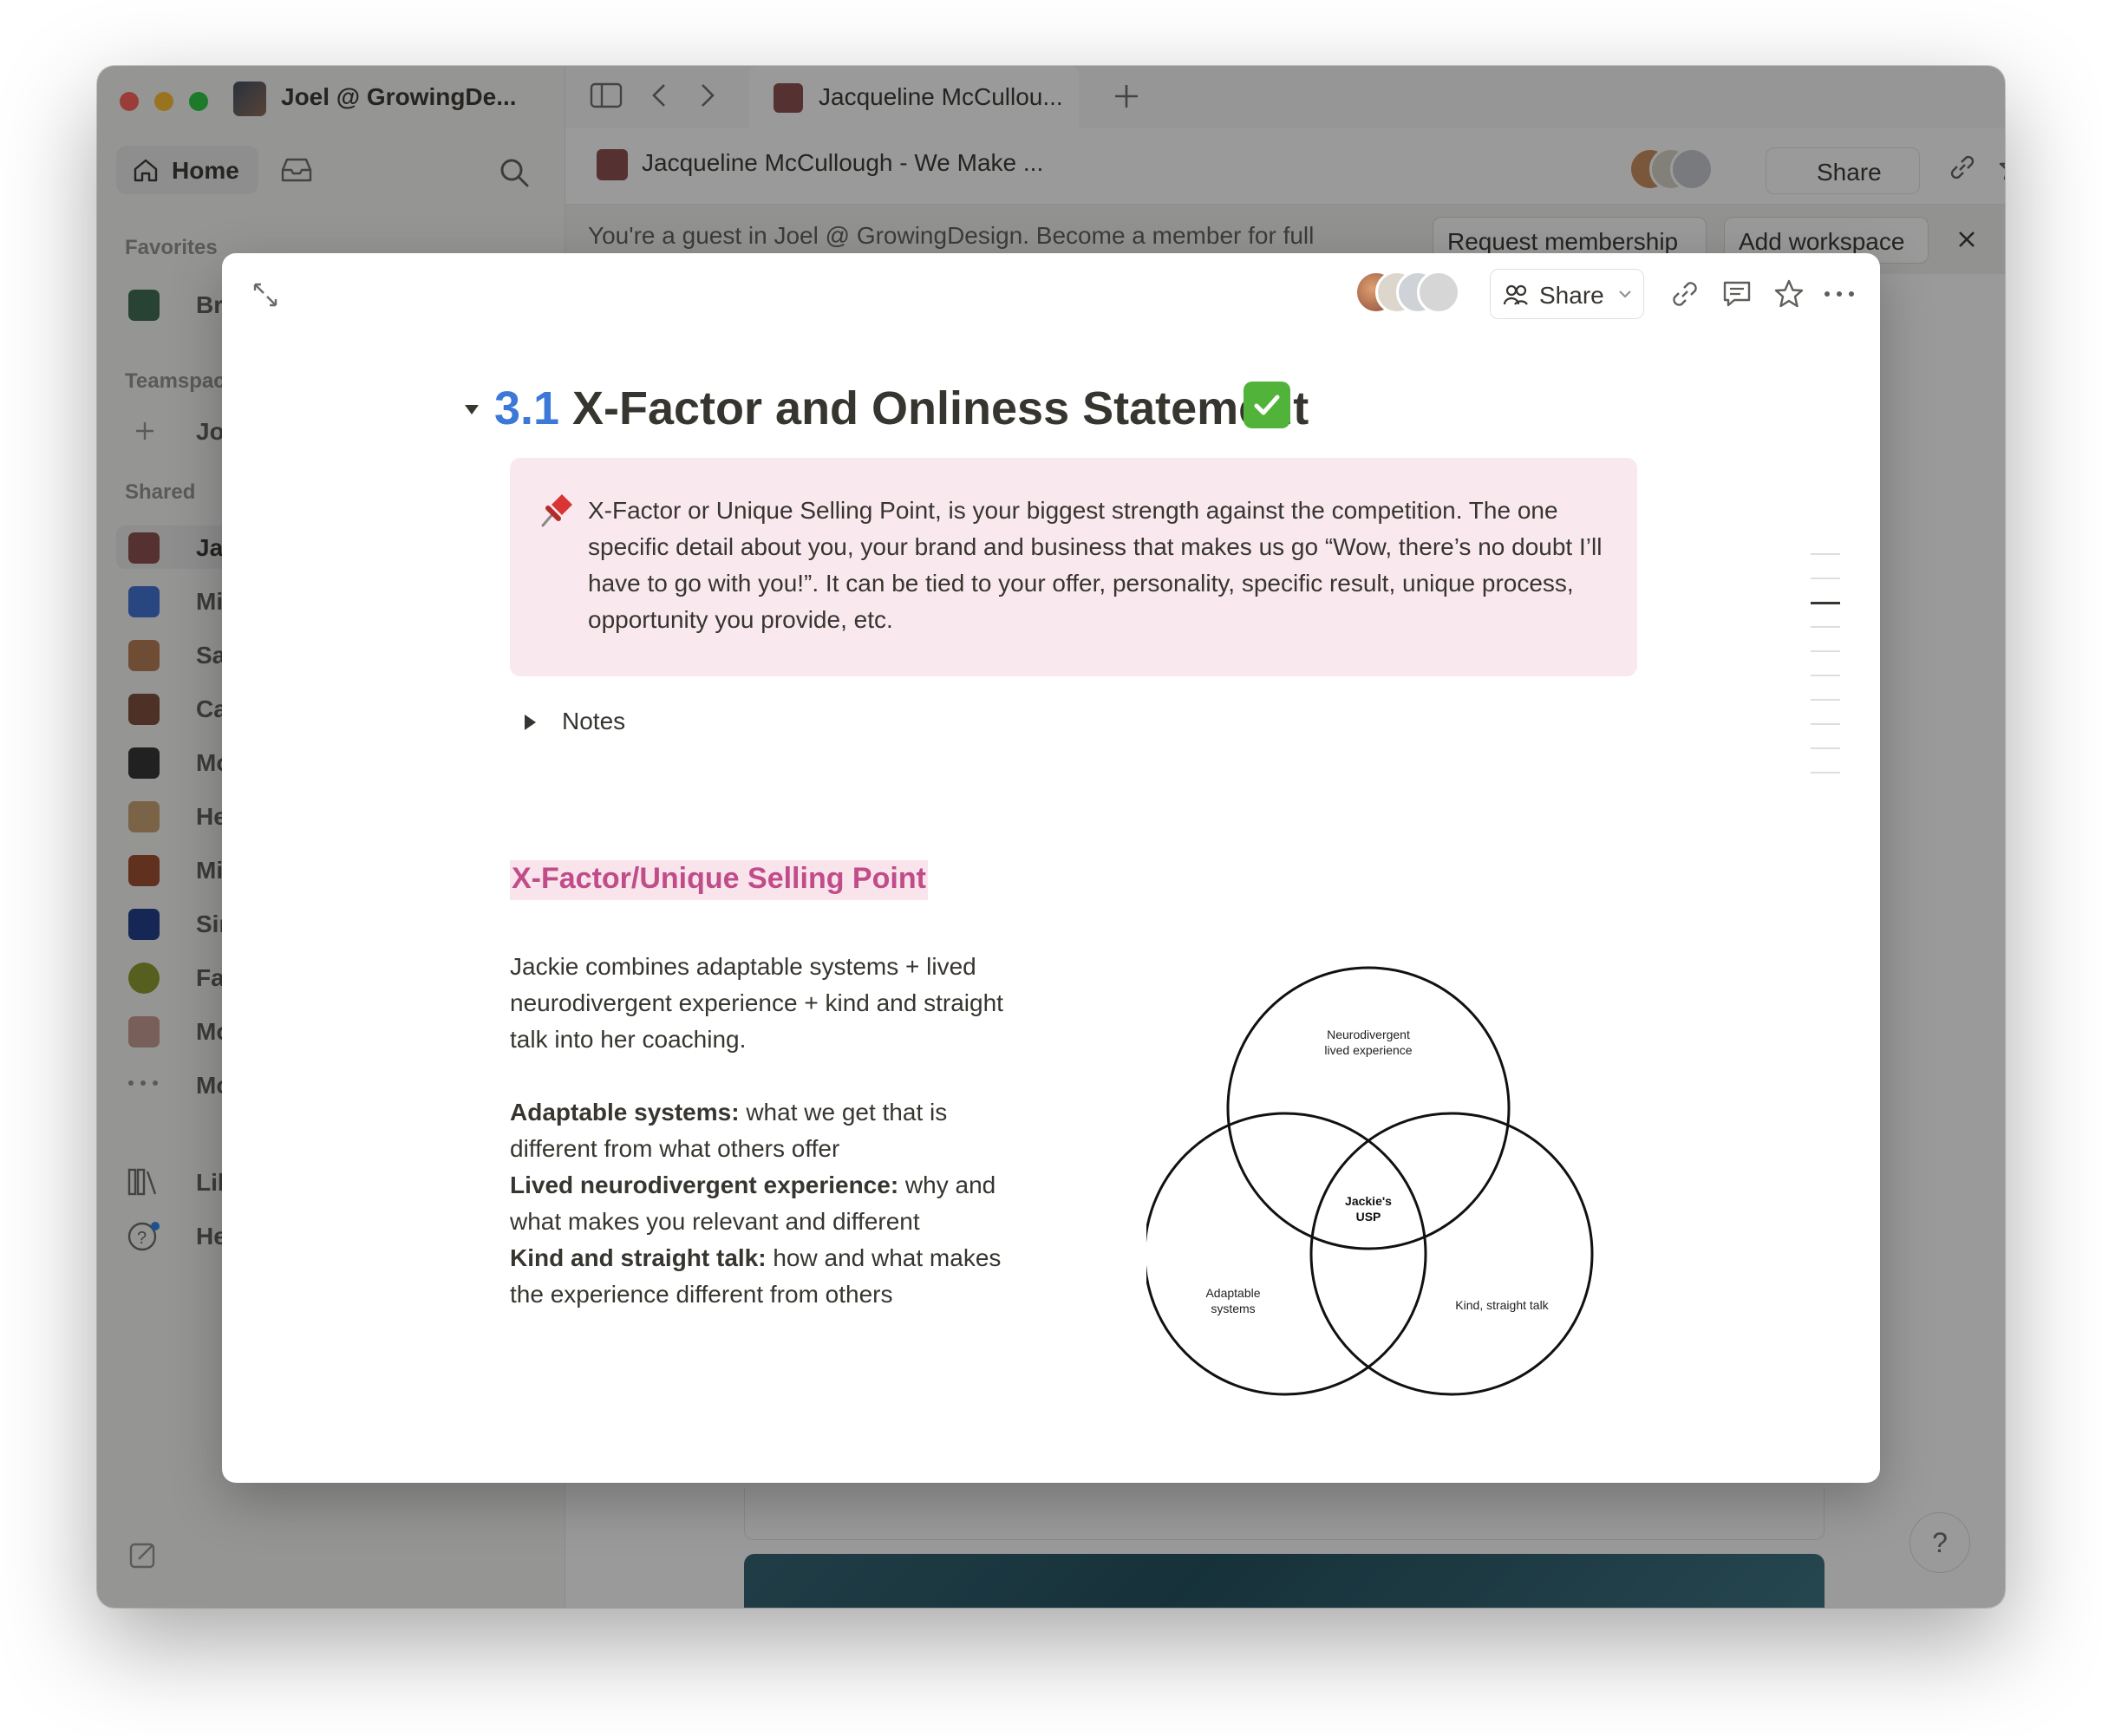 The height and width of the screenshot is (1736, 2102). I want to click on venn-circle-right, so click(1451, 1254).